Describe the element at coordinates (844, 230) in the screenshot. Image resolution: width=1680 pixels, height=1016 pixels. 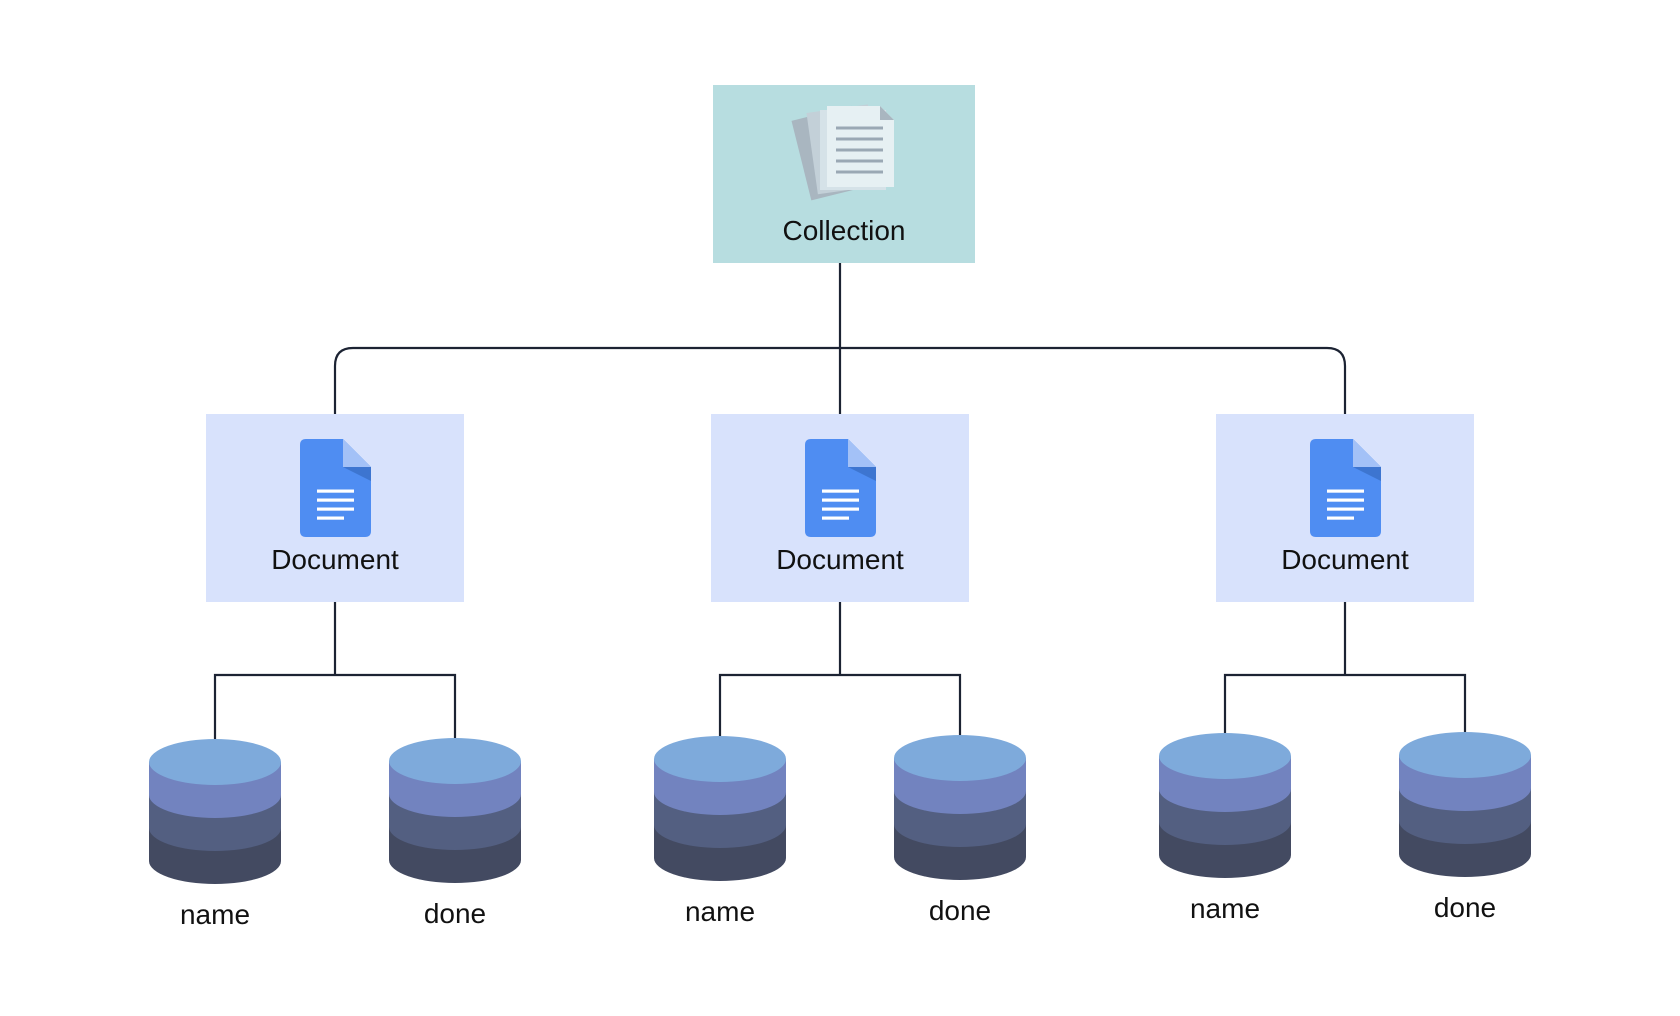
I see `collection-label: Collection` at that location.